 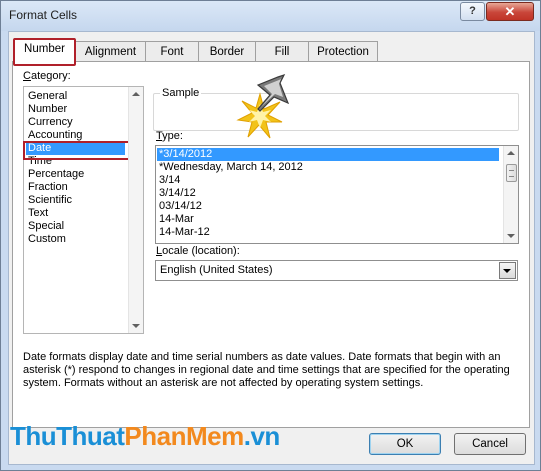 I want to click on category-label: Category:, so click(x=47, y=76).